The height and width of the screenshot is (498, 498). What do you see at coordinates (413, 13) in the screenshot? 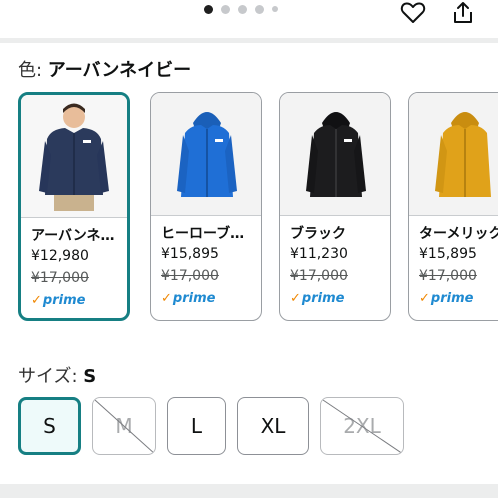
I see `heart-icon` at bounding box center [413, 13].